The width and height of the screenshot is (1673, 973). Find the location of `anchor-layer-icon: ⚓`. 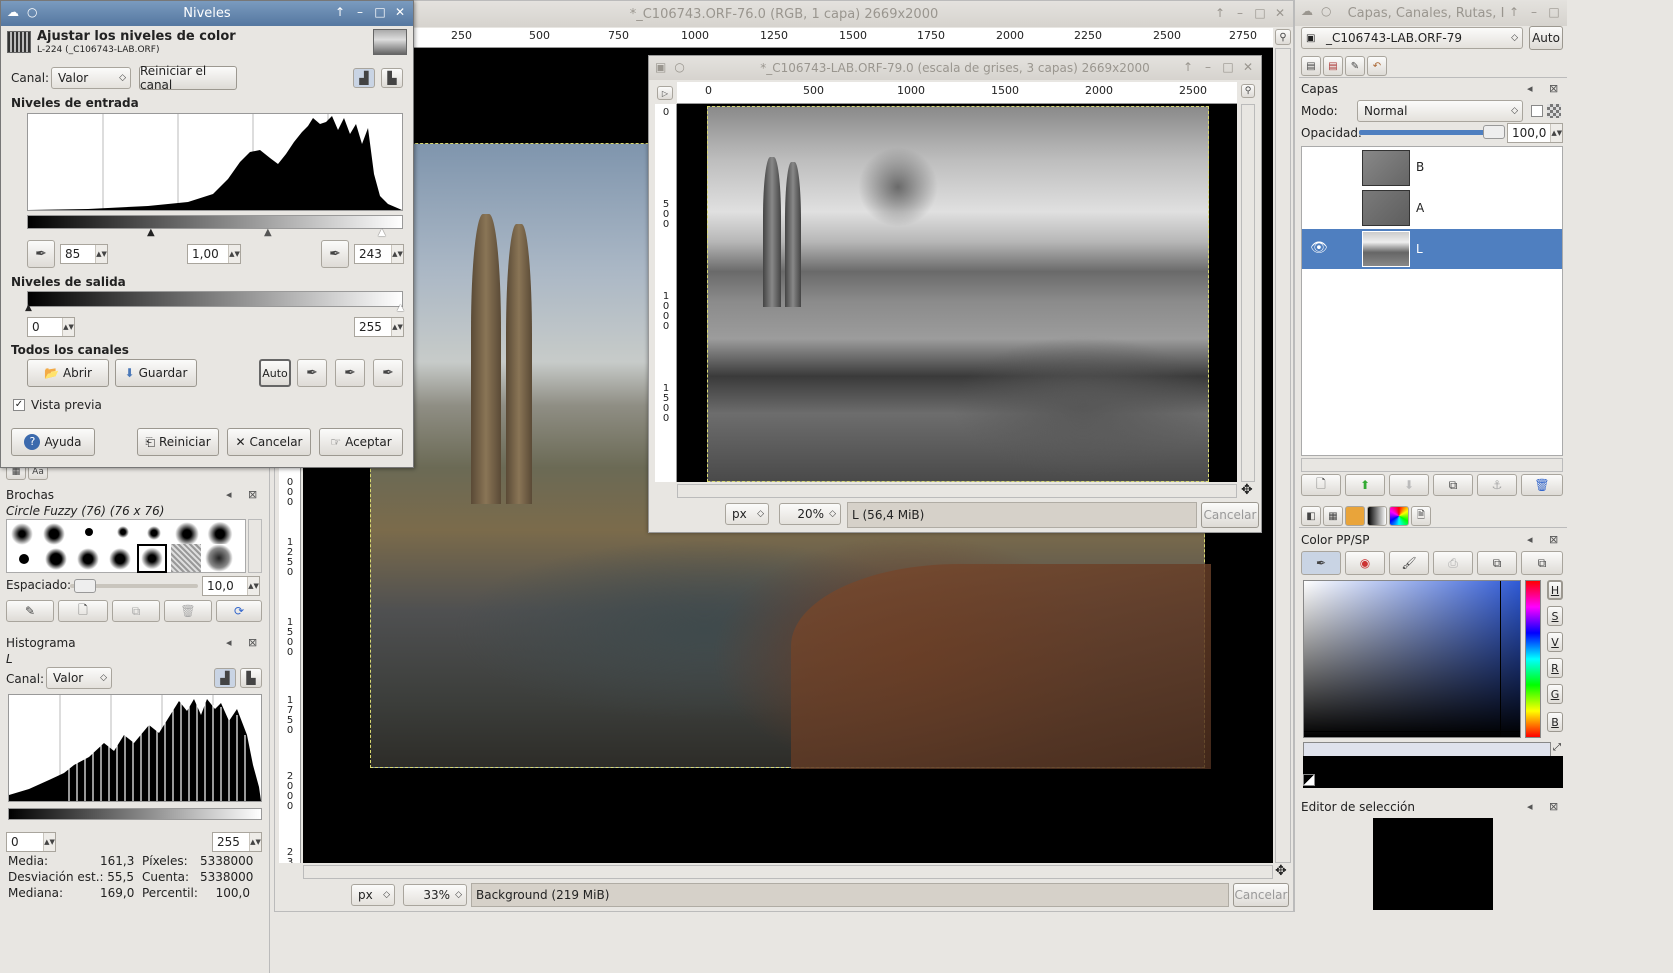

anchor-layer-icon: ⚓ is located at coordinates (1497, 485).